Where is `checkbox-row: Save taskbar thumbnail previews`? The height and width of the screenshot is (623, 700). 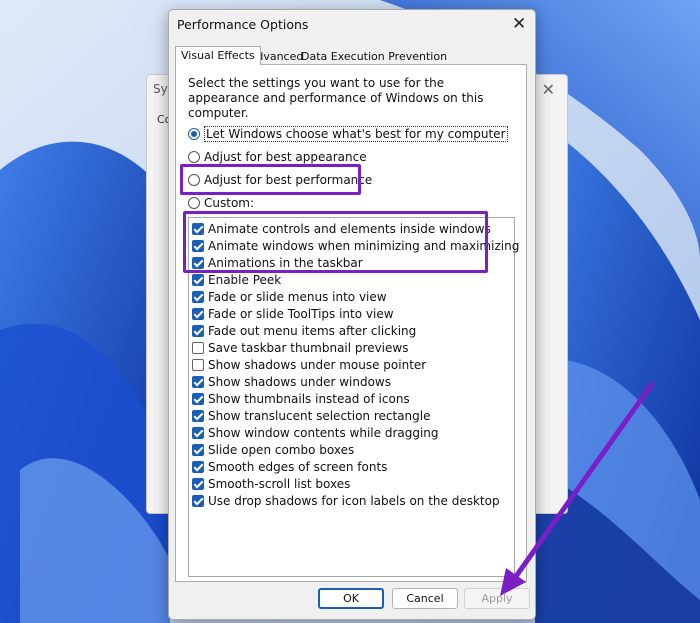
checkbox-row: Save taskbar thumbnail previews is located at coordinates (300, 348).